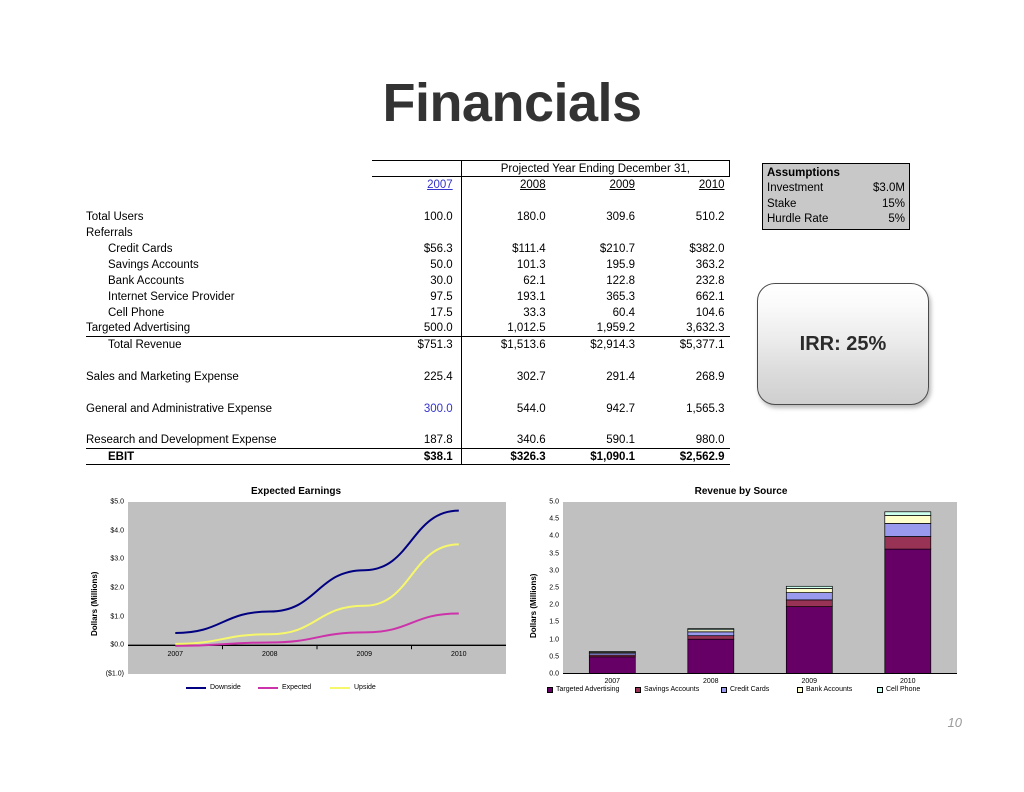 The image size is (1024, 792). Describe the element at coordinates (117, 617) in the screenshot. I see `y-tick-label: $1.0` at that location.